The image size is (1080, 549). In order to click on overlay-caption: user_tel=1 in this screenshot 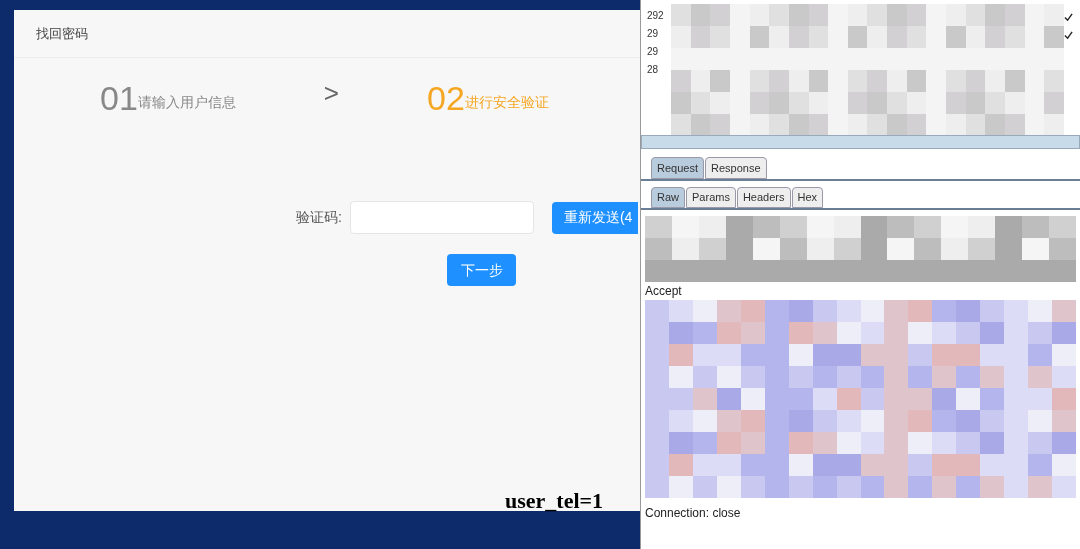, I will do `click(554, 501)`.